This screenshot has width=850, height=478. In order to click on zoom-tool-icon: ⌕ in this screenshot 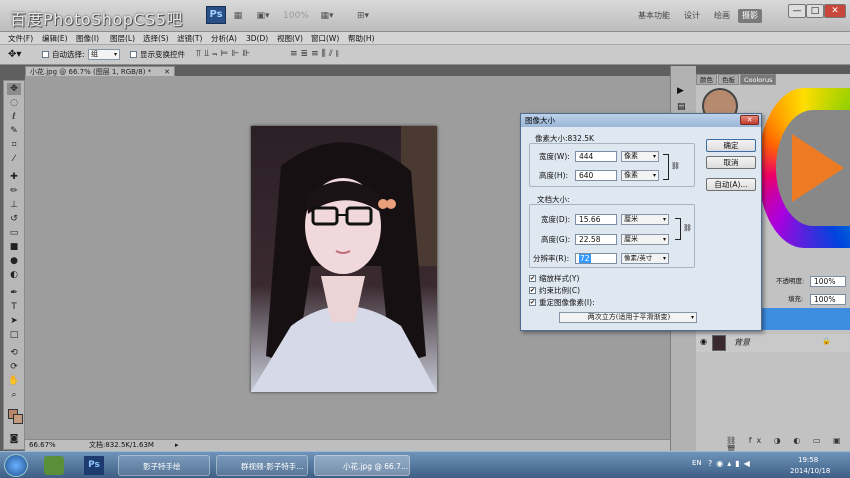, I will do `click(14, 395)`.